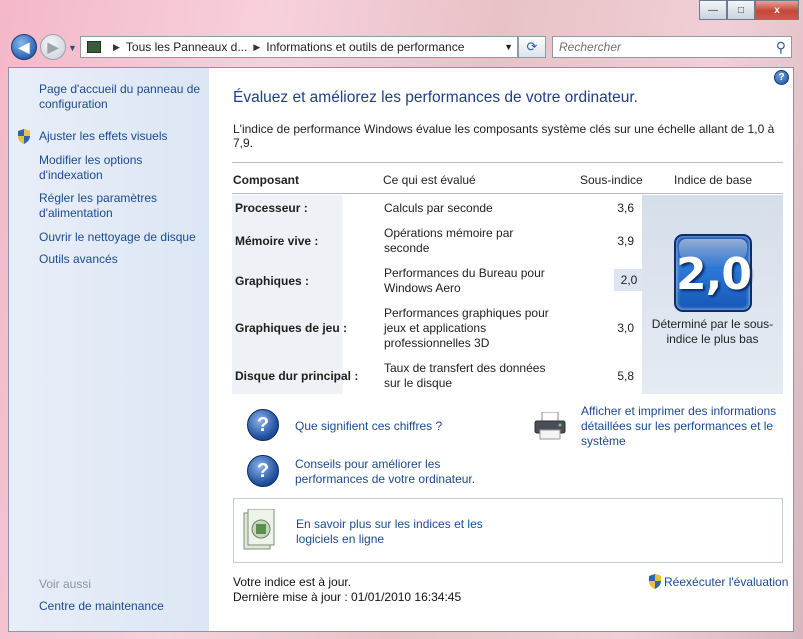 The image size is (803, 639). What do you see at coordinates (53, 47) in the screenshot?
I see `forward-button: ▶` at bounding box center [53, 47].